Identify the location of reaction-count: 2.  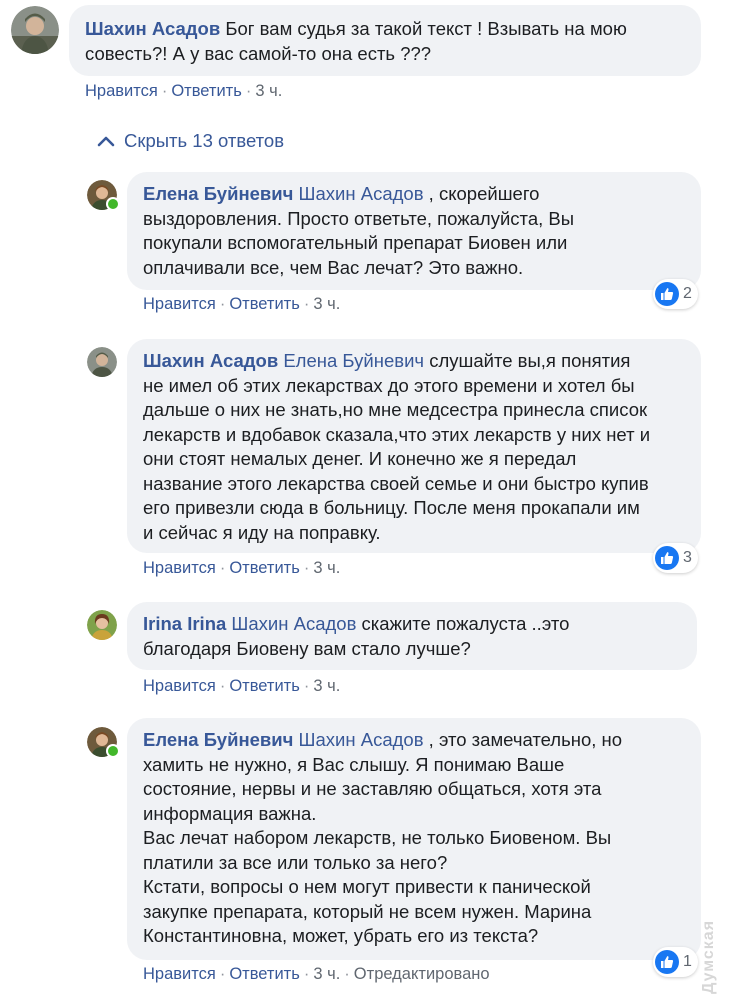
(675, 294).